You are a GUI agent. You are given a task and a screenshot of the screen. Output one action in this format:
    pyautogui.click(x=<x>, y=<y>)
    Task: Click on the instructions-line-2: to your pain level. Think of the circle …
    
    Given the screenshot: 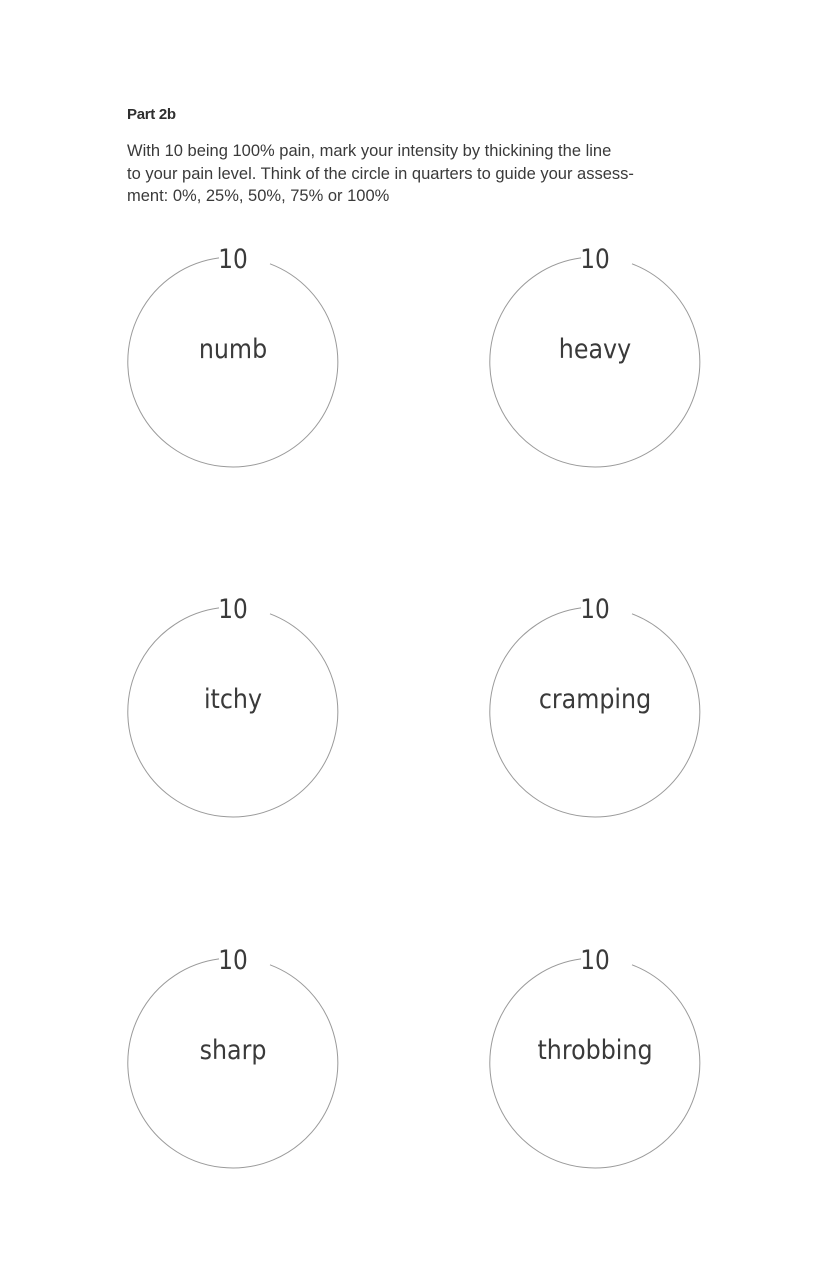 What is the action you would take?
    pyautogui.click(x=380, y=173)
    